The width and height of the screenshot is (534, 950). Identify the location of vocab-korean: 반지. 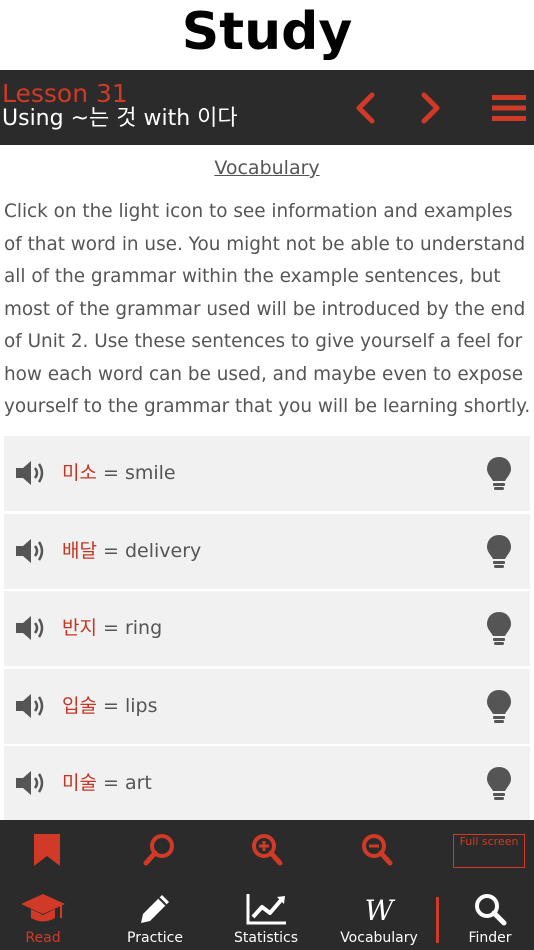
(79, 628).